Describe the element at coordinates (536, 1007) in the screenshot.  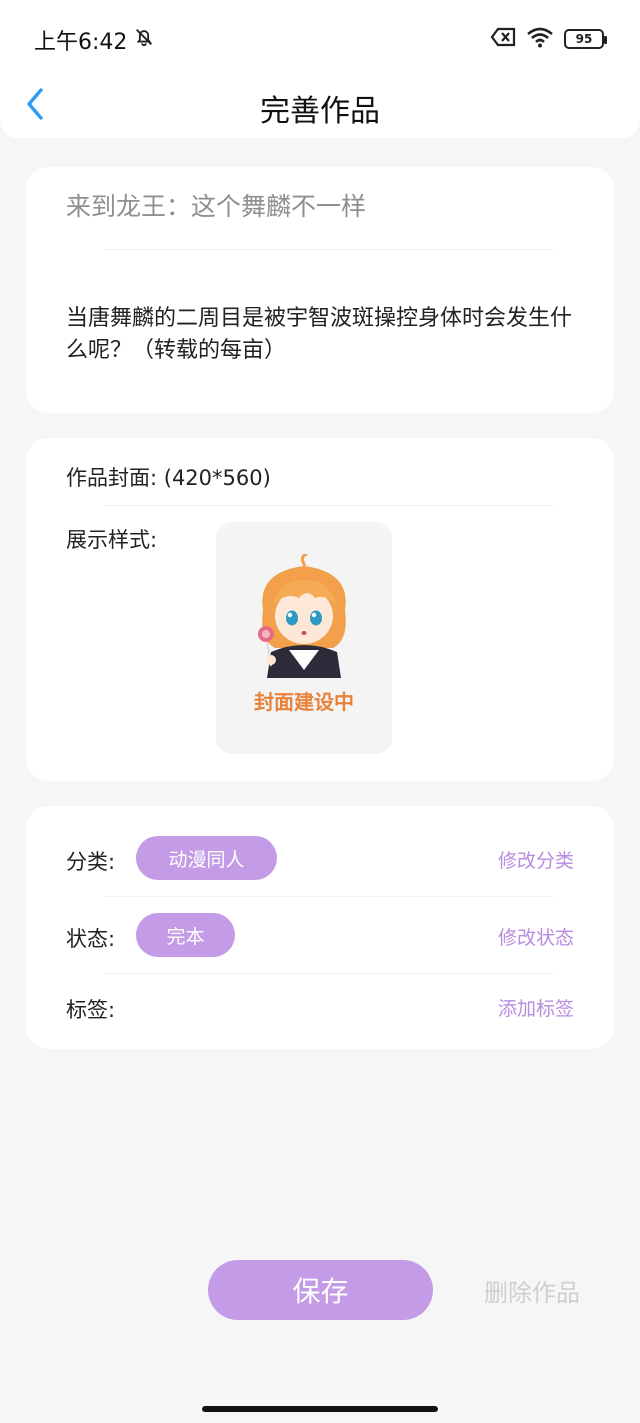
I see `add-tag-link: 添加标签` at that location.